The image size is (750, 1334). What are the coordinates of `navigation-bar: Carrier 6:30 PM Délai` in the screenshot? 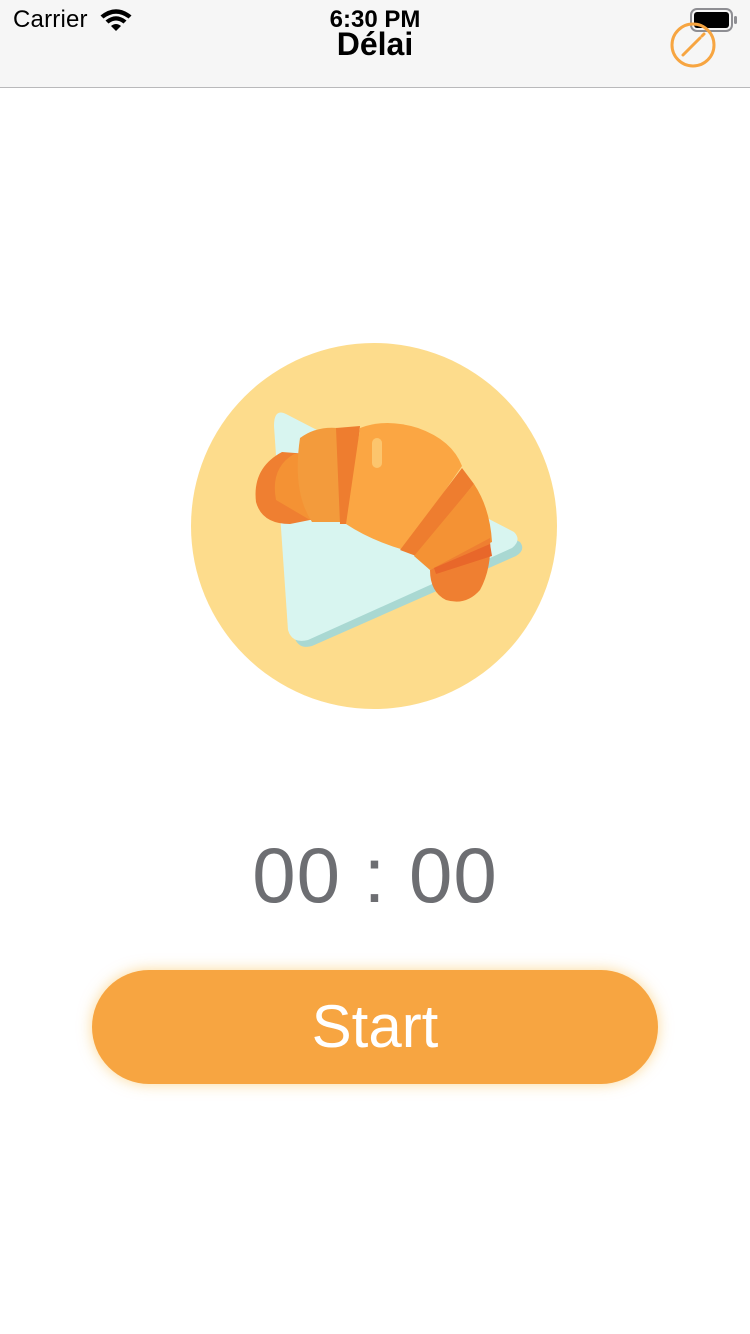 It's located at (375, 44).